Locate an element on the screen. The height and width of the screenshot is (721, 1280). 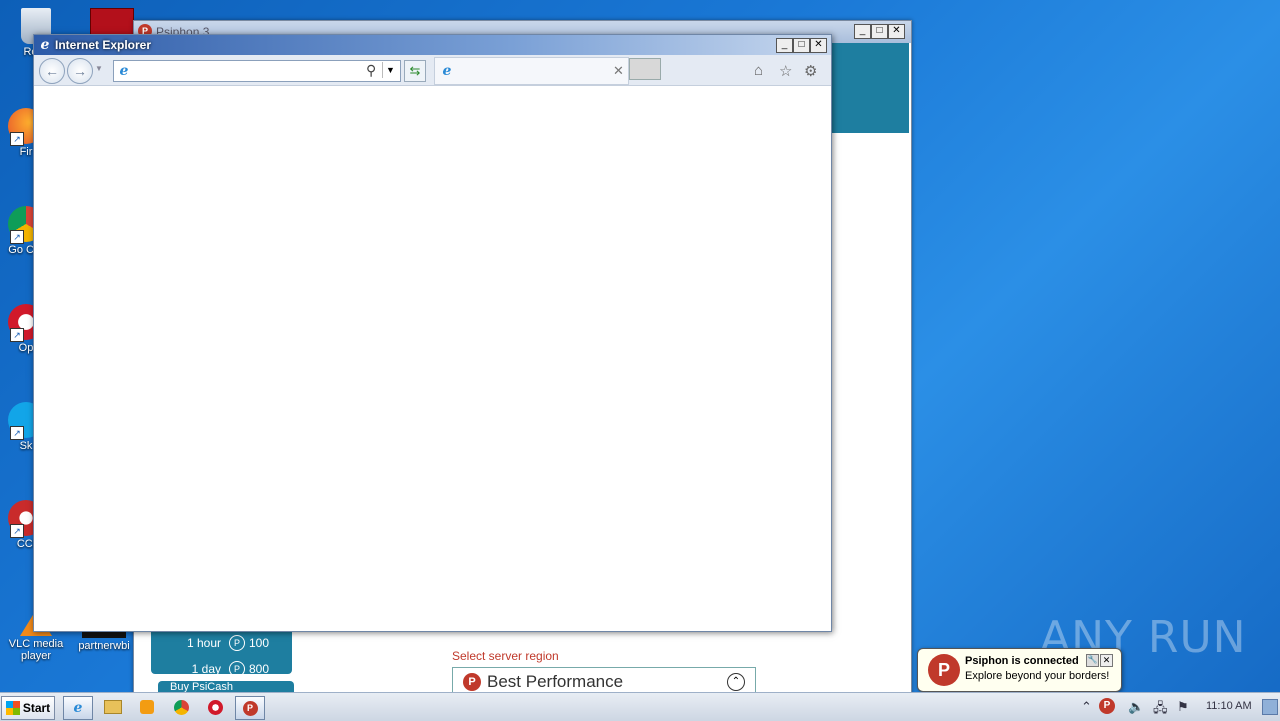
history-dropdown-icon: ▼ is located at coordinates (99, 68).